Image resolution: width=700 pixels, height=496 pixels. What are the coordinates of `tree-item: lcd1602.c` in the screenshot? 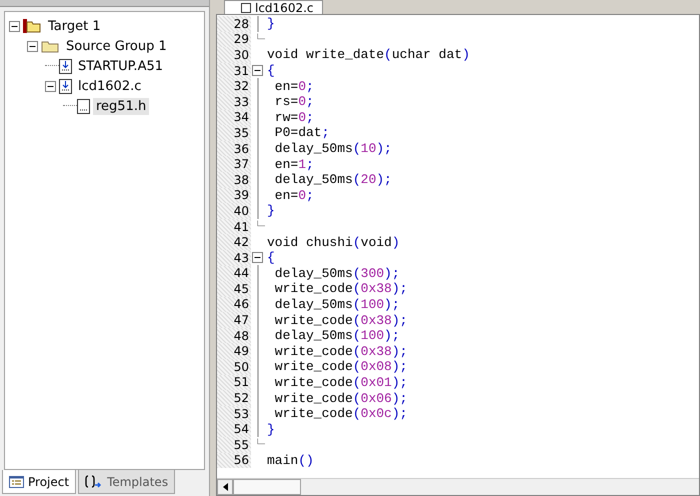 It's located at (109, 86).